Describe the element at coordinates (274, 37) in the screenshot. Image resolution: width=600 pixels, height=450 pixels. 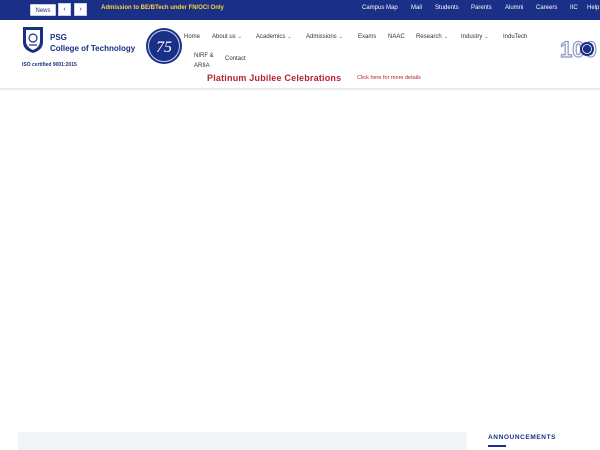
I see `nav-academics: Academics ⌄` at that location.